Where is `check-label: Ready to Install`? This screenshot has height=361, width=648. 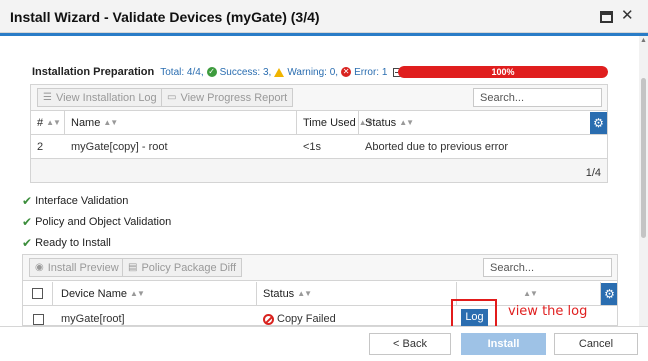
check-label: Ready to Install is located at coordinates (73, 243).